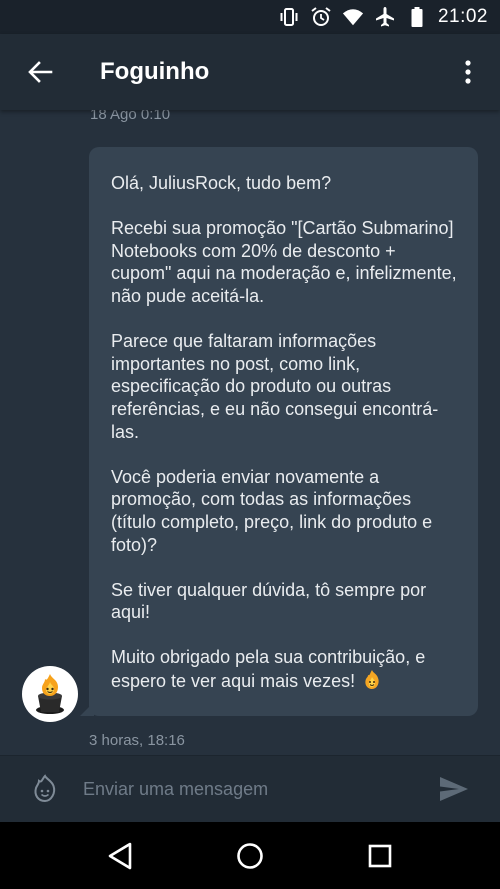 This screenshot has height=889, width=500. I want to click on back-button, so click(40, 72).